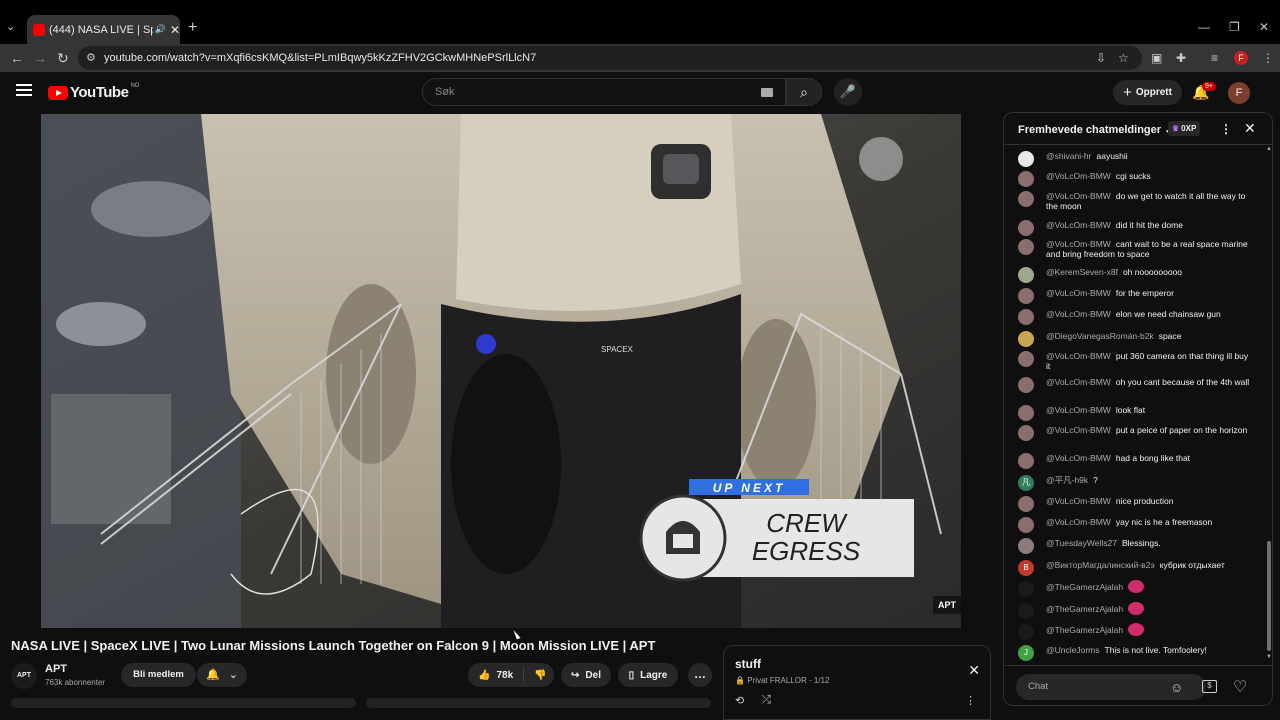 The height and width of the screenshot is (720, 1280). I want to click on chat-author-avatar: 凡, so click(1026, 483).